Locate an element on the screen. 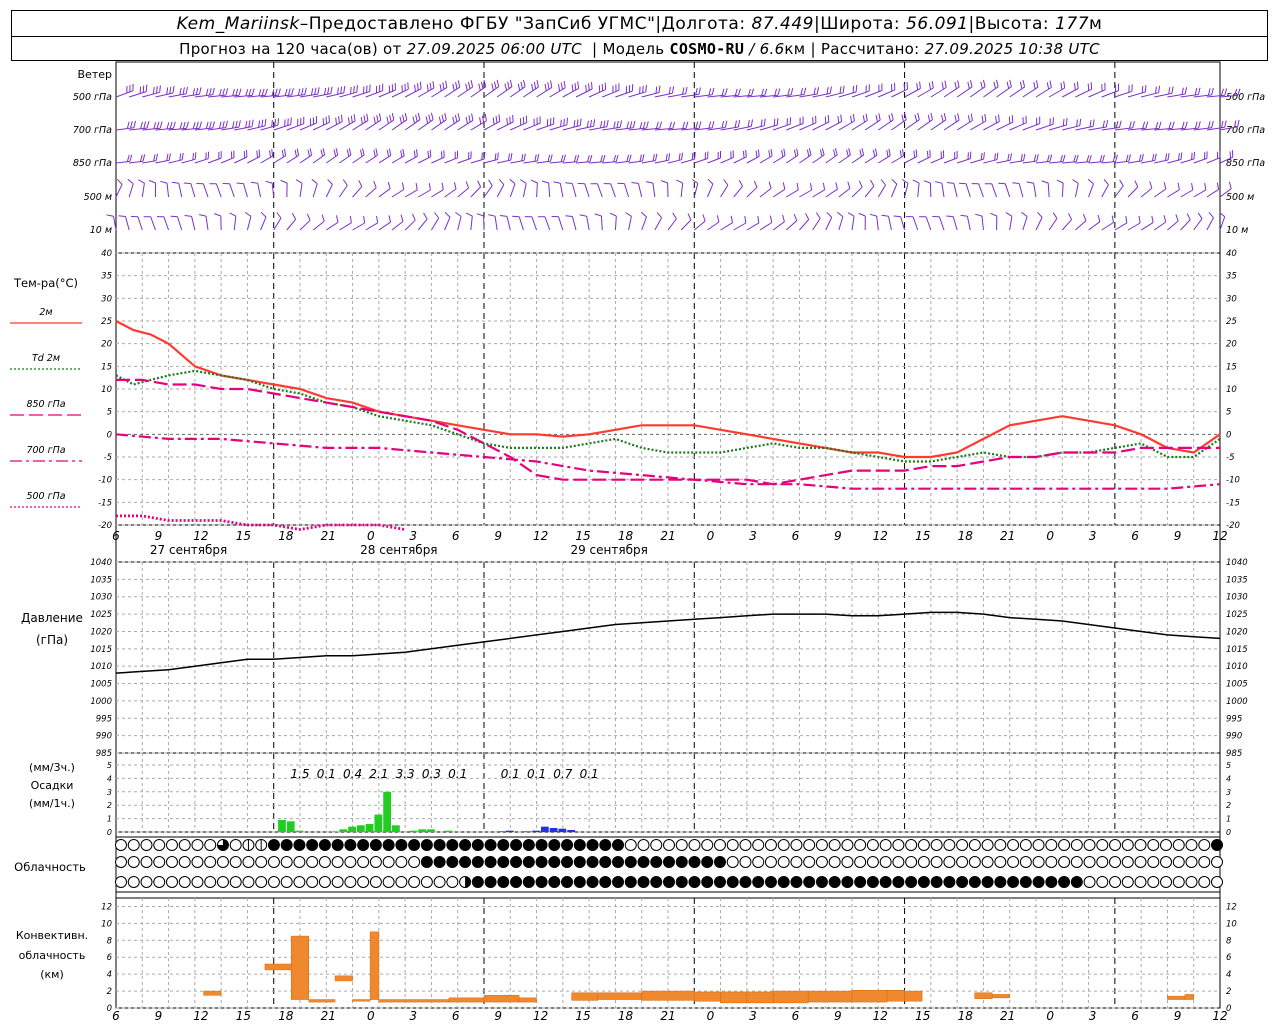 Image resolution: width=1280 pixels, height=1024 pixels. cloud-title: Облачность is located at coordinates (50, 867).